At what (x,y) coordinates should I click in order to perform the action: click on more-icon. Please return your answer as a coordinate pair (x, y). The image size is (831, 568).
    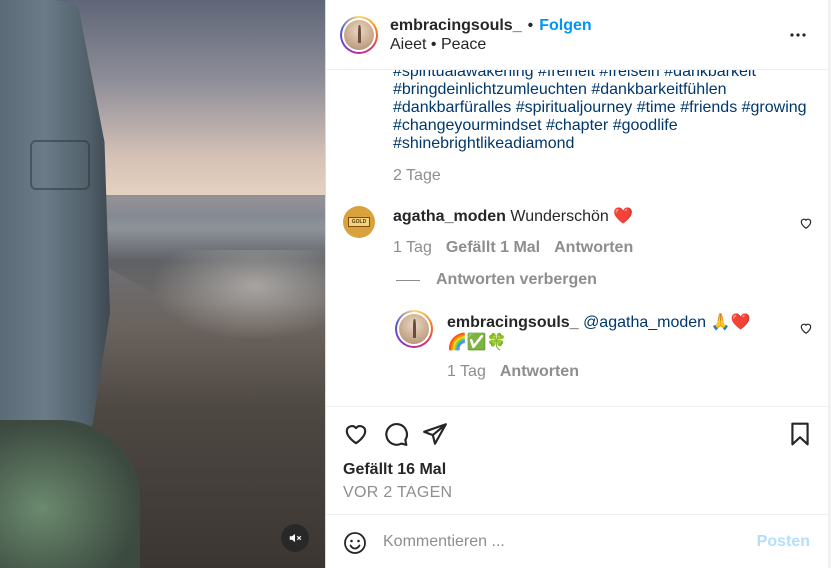
    Looking at the image, I should click on (798, 35).